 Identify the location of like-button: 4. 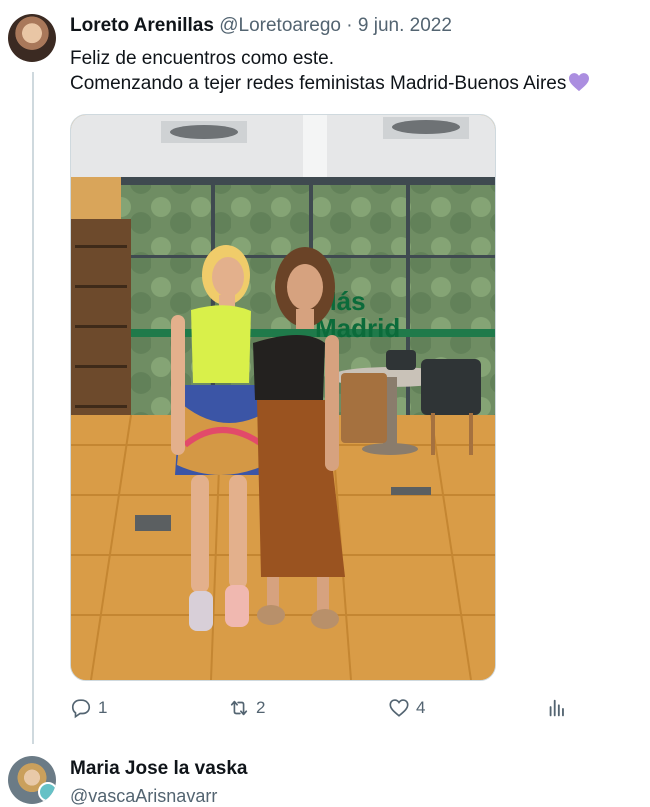
(406, 708).